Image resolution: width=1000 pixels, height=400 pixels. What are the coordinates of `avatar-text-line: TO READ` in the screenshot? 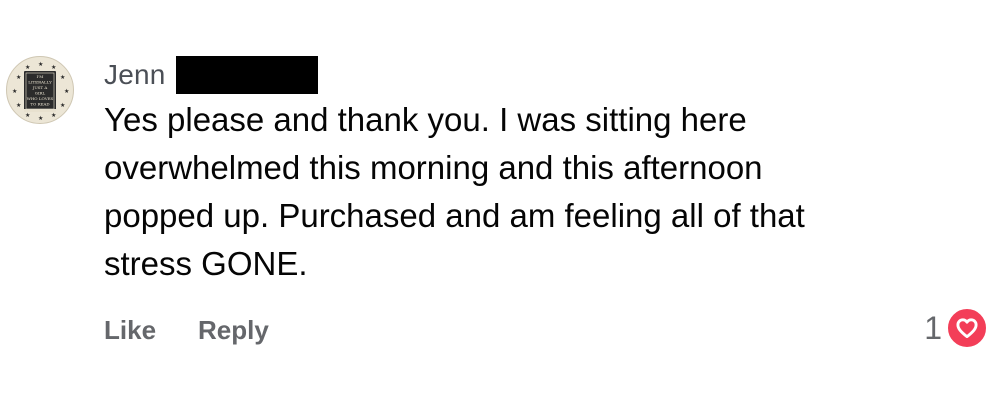 It's located at (39, 104).